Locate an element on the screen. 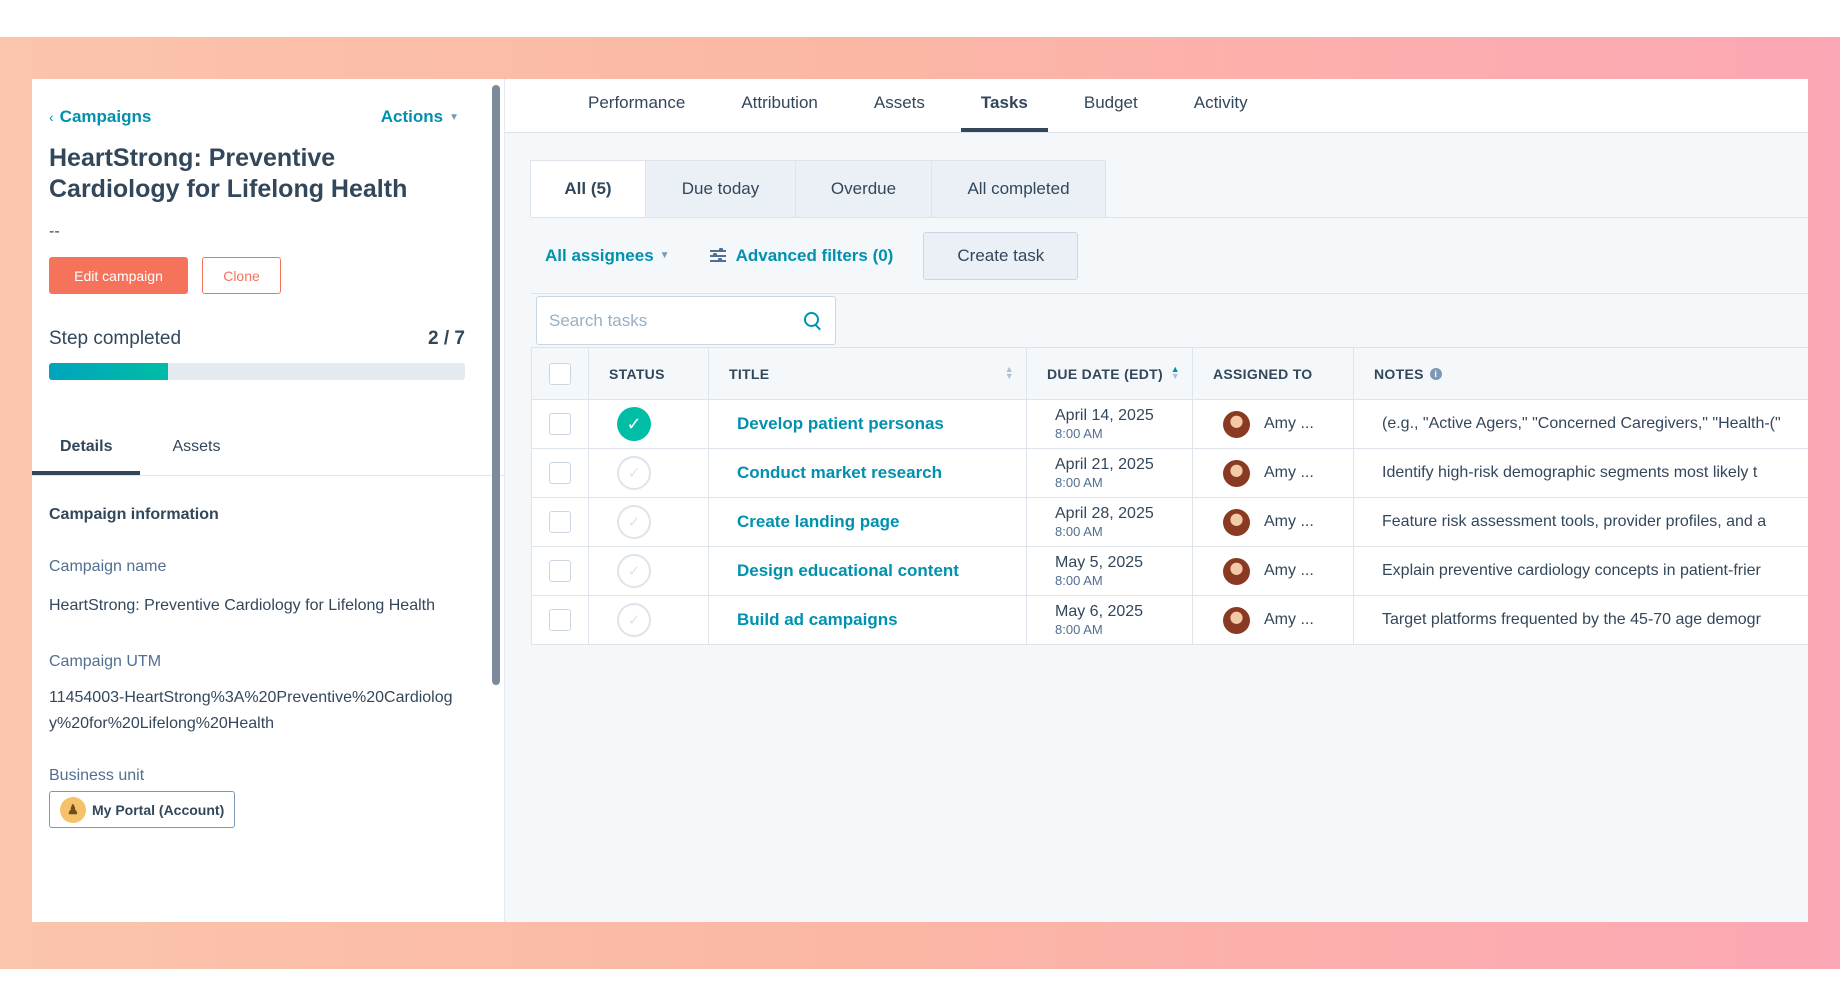 This screenshot has width=1840, height=1000. title-cell: Create landing page is located at coordinates (868, 522).